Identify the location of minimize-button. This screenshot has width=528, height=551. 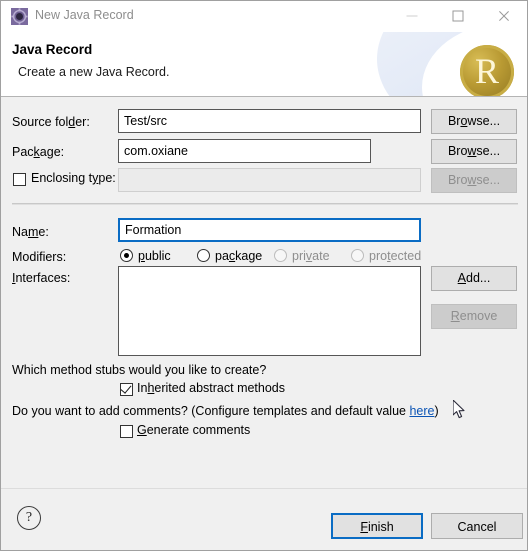
(412, 16).